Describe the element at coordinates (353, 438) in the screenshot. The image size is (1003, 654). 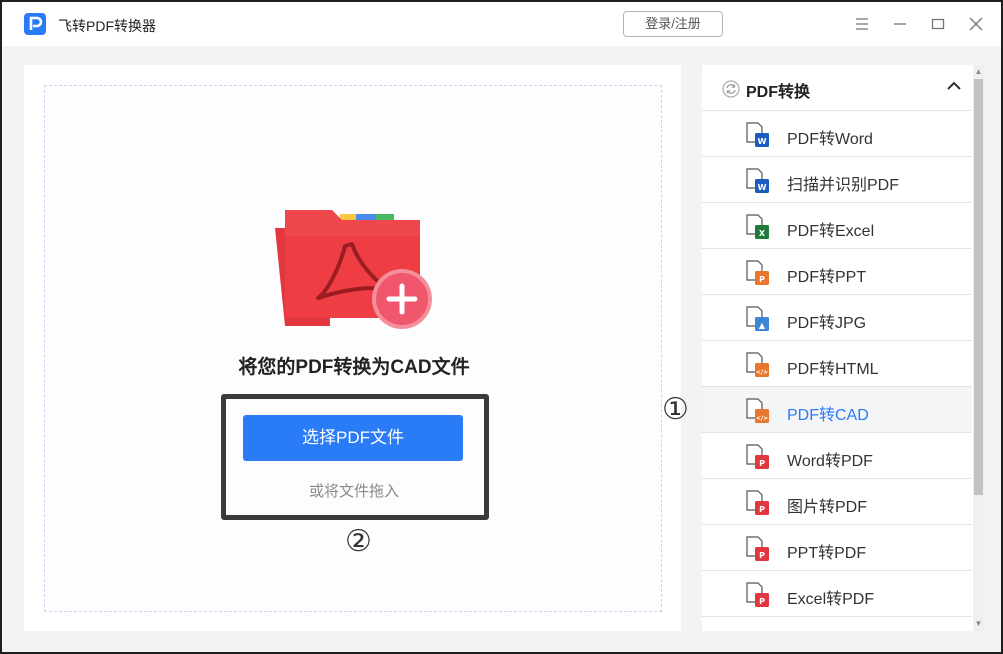
I see `select-pdf-button: 选择PDF文件` at that location.